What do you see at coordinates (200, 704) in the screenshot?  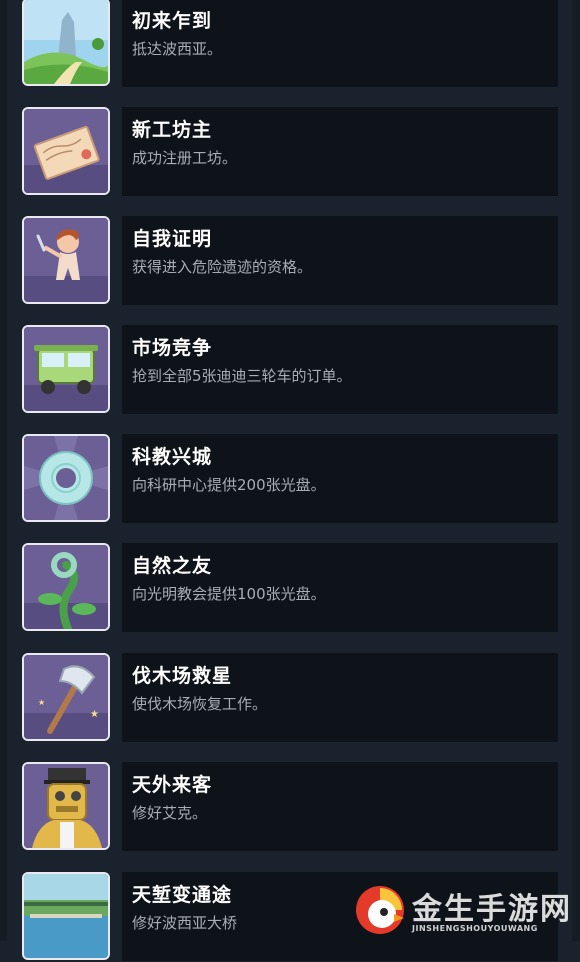 I see `achievement-description: 使伐木场恢复工作。` at bounding box center [200, 704].